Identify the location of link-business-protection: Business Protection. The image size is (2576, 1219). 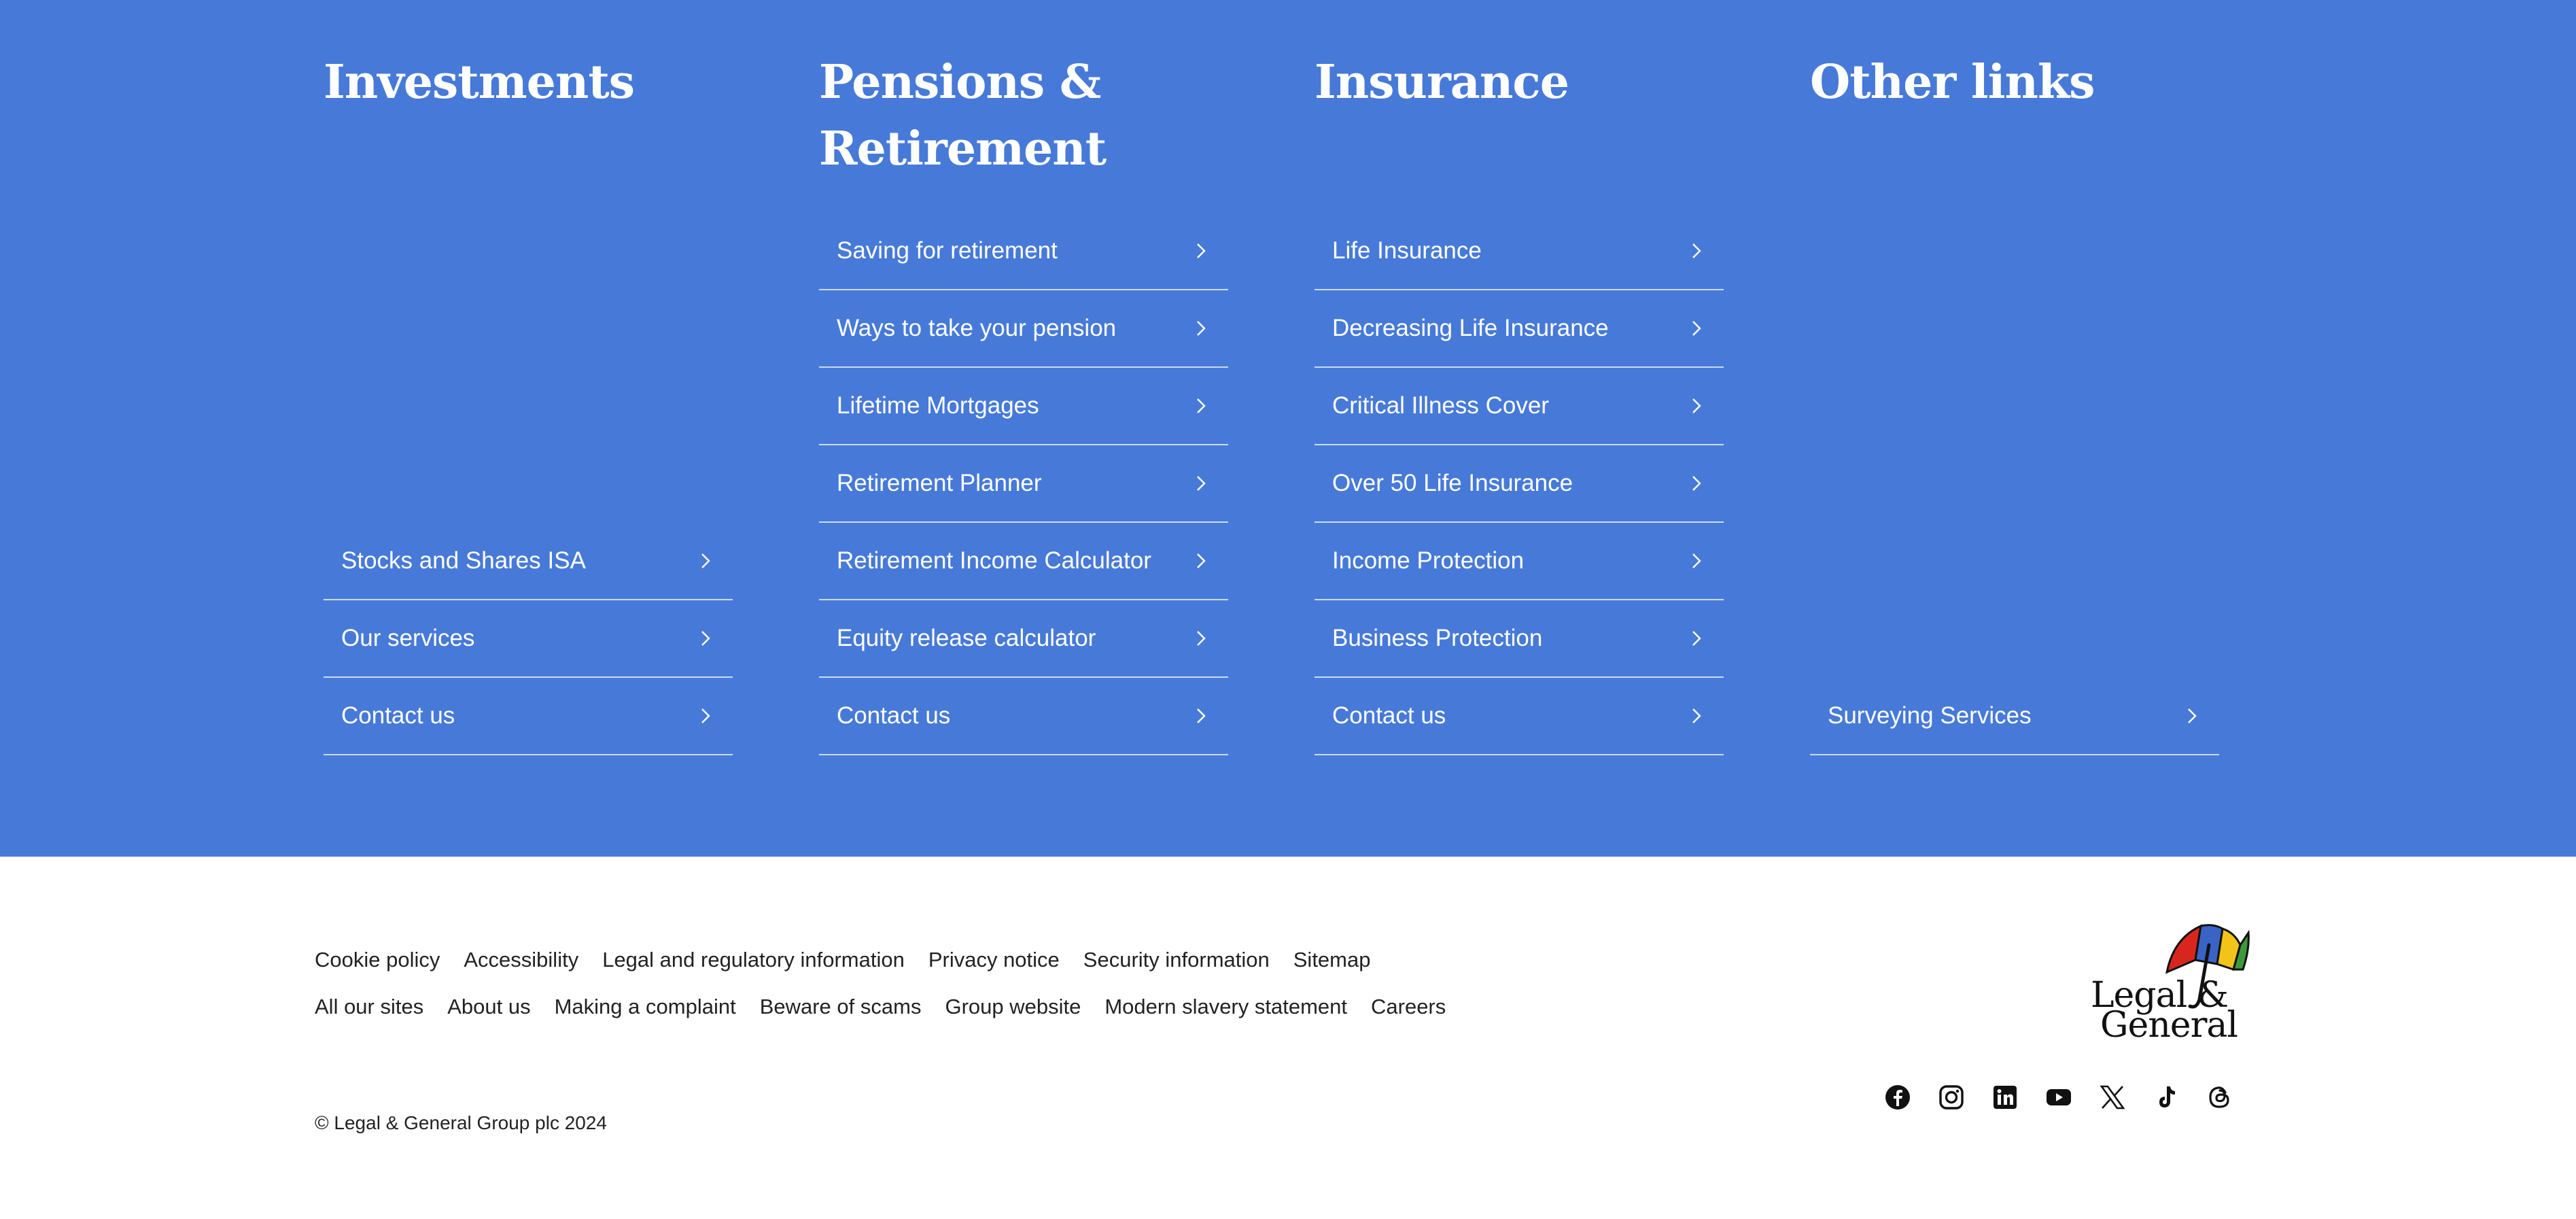
(1519, 639).